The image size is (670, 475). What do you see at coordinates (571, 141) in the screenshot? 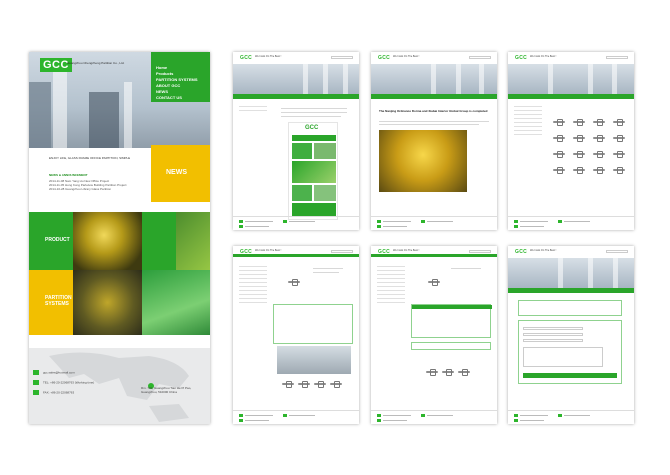
I see `product-grid-page-mock: GCC We Insist On The Best !` at bounding box center [571, 141].